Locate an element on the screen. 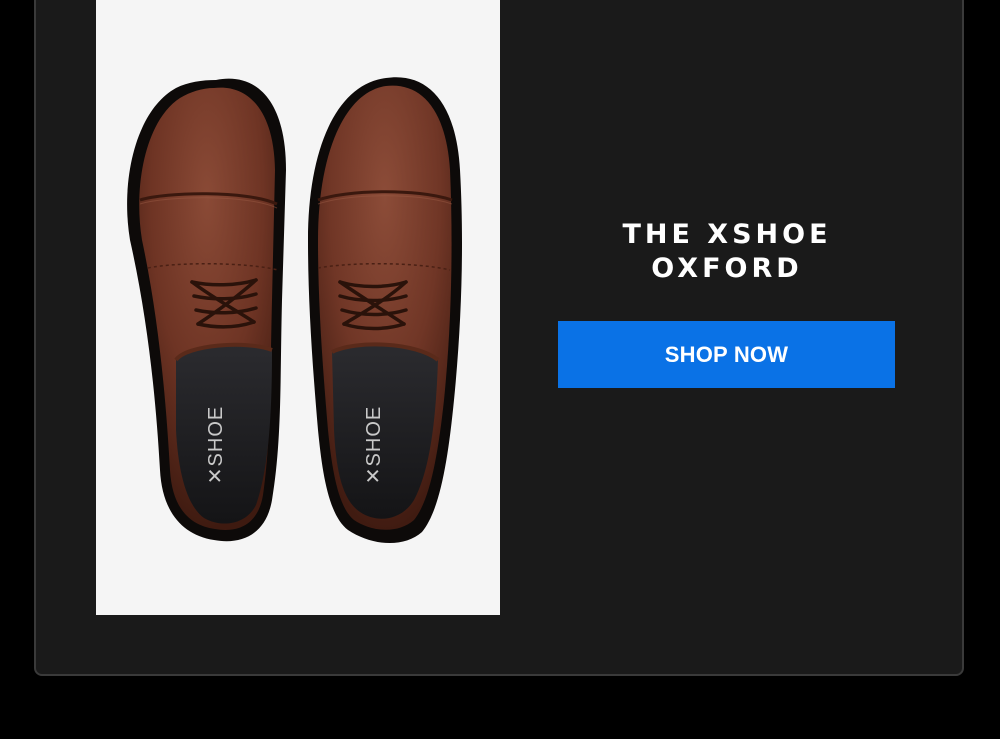 The height and width of the screenshot is (739, 1000). product-title: THE XSHOE OXFORD is located at coordinates (727, 252).